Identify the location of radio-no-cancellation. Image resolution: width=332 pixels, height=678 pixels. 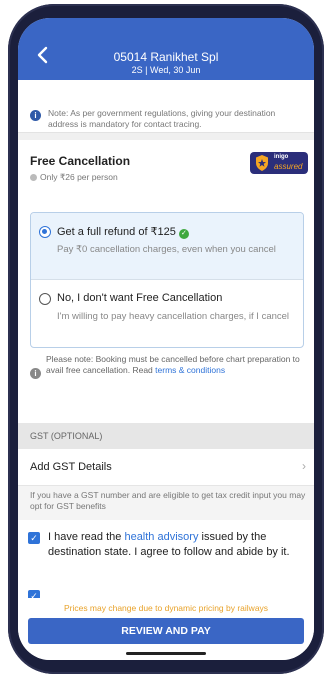
(45, 299).